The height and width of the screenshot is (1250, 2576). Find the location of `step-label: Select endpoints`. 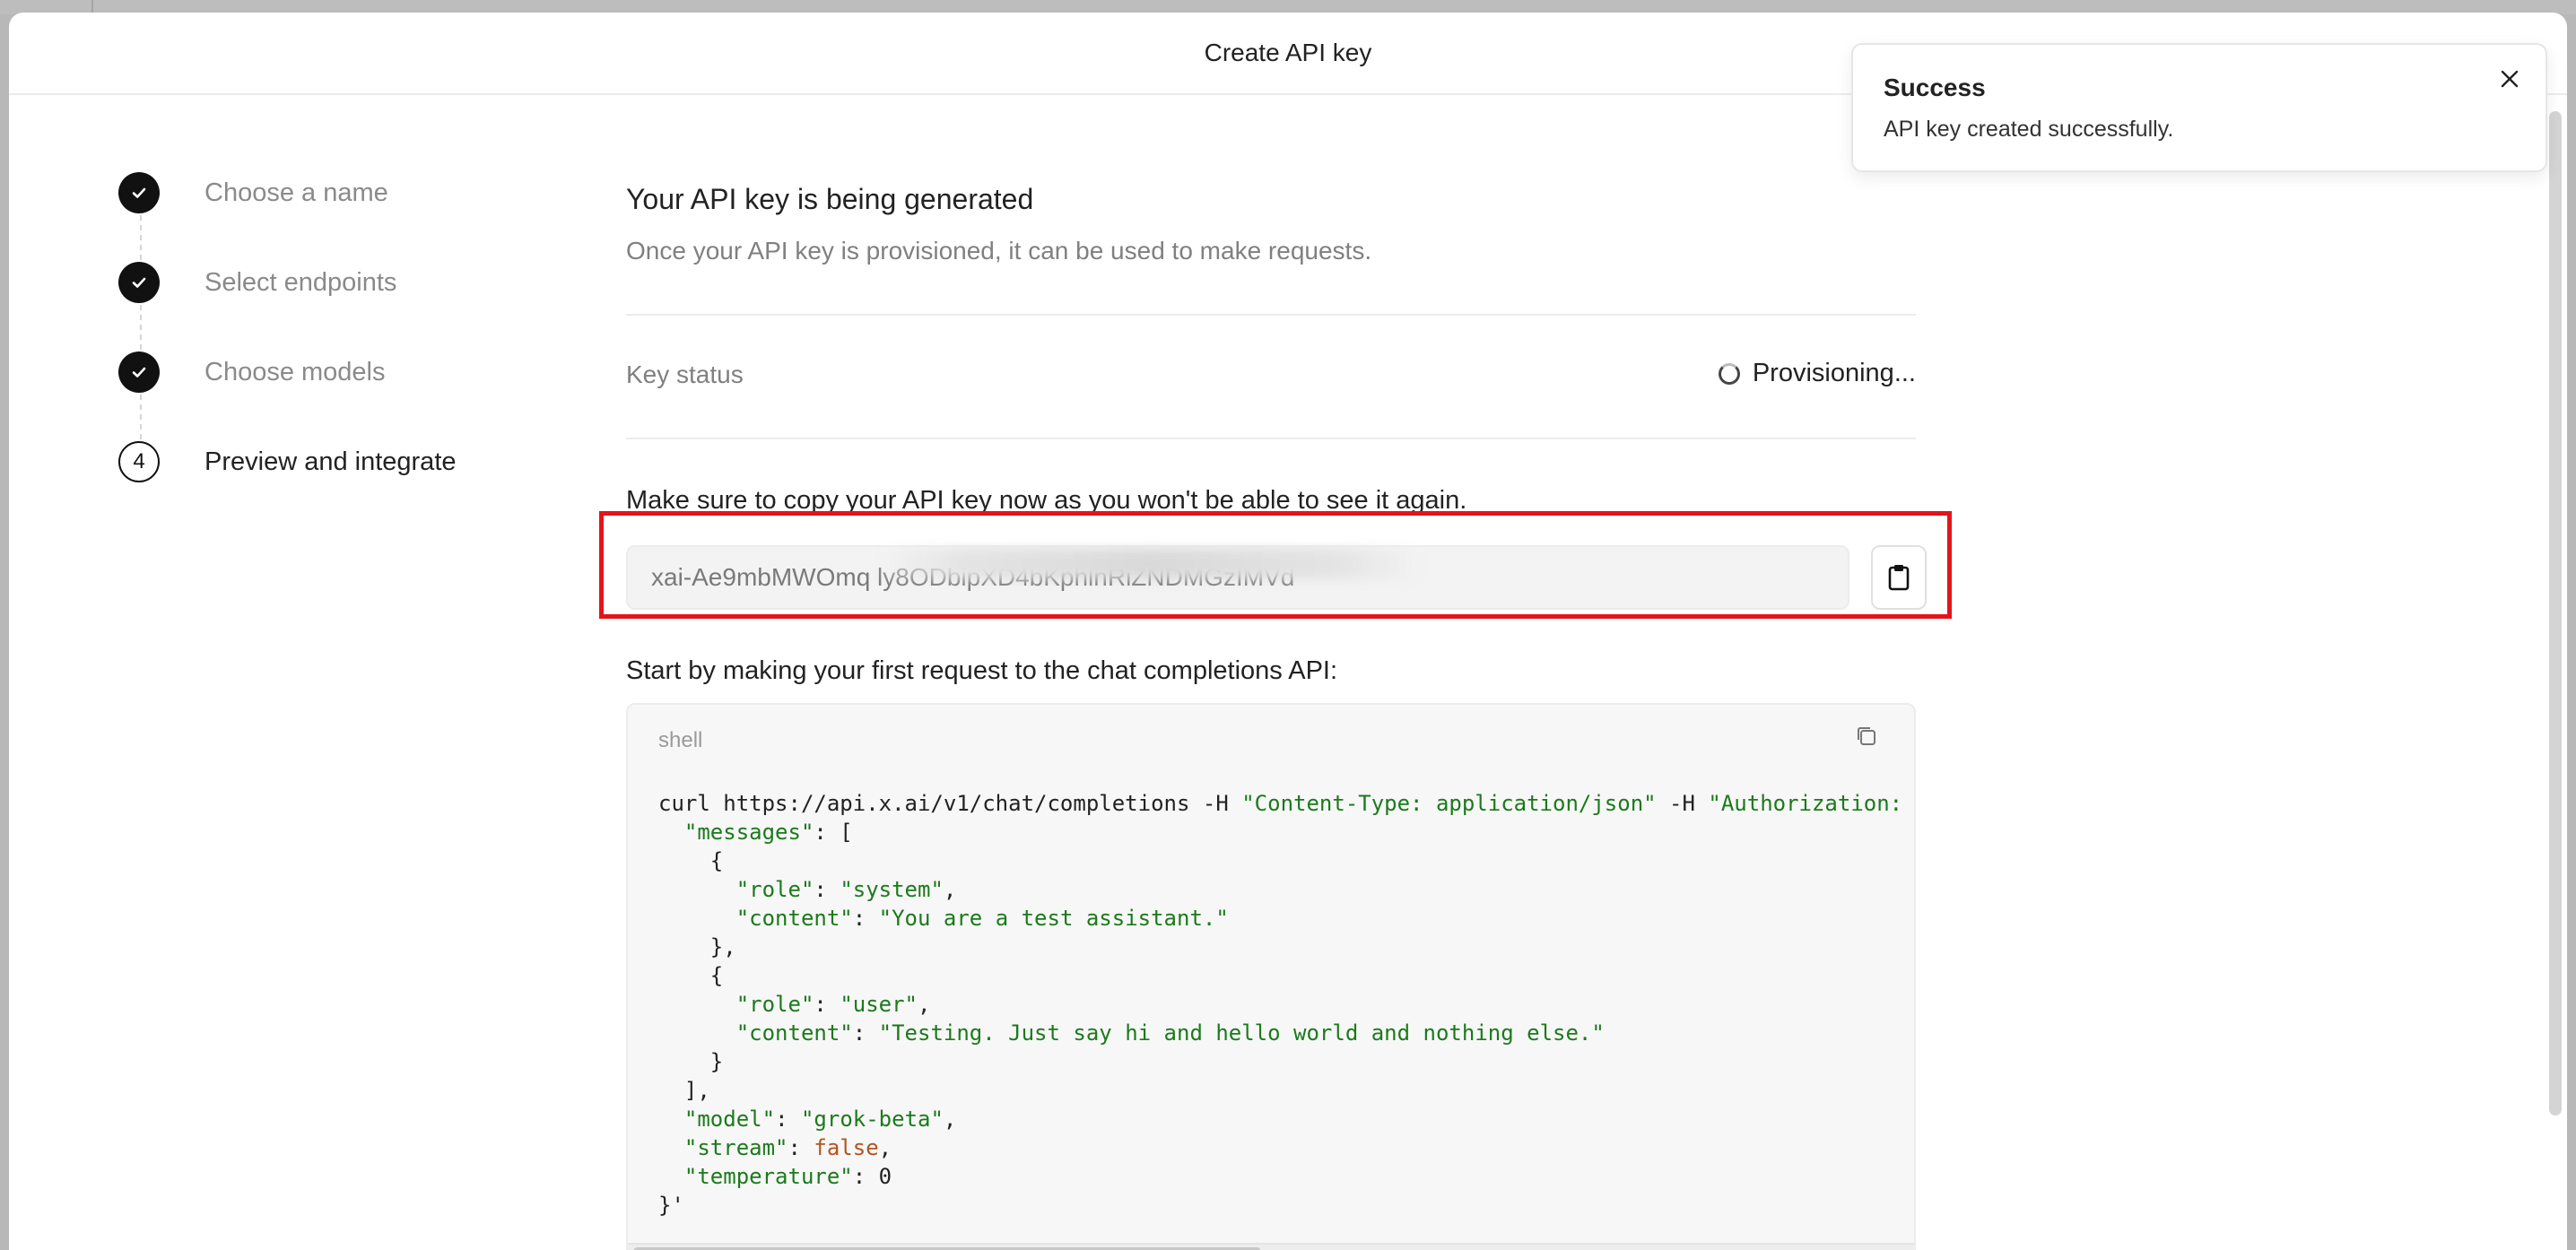

step-label: Select endpoints is located at coordinates (301, 282).